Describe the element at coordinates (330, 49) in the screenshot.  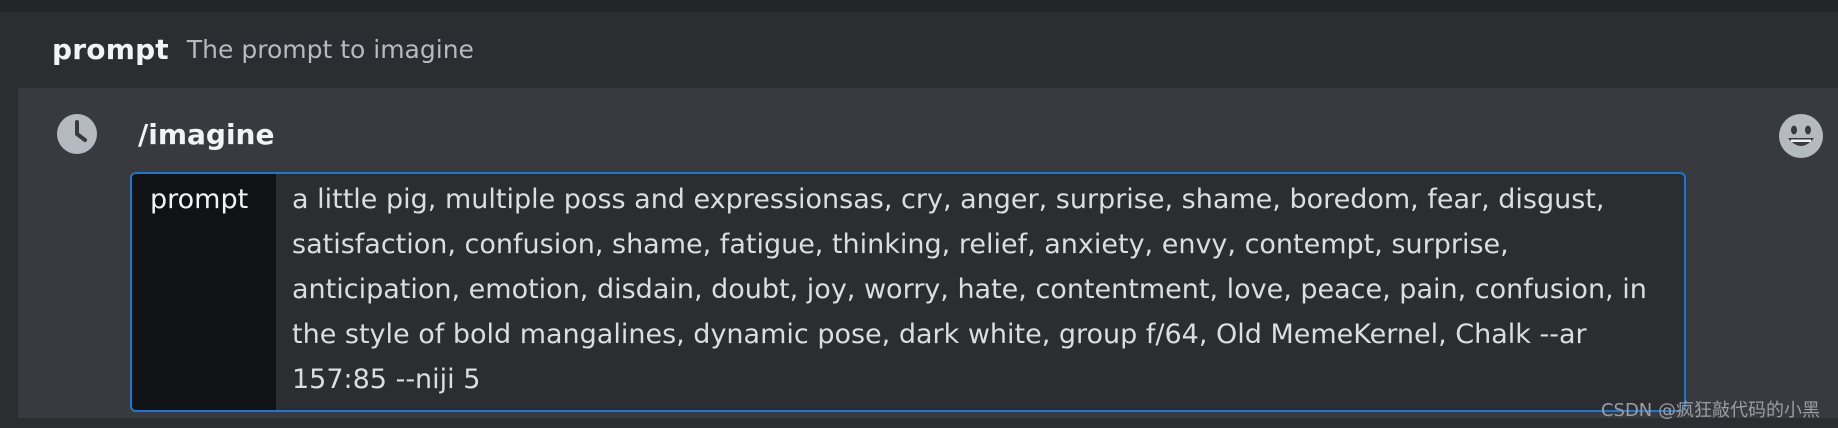
I see `option-description: The prompt to imagine` at that location.